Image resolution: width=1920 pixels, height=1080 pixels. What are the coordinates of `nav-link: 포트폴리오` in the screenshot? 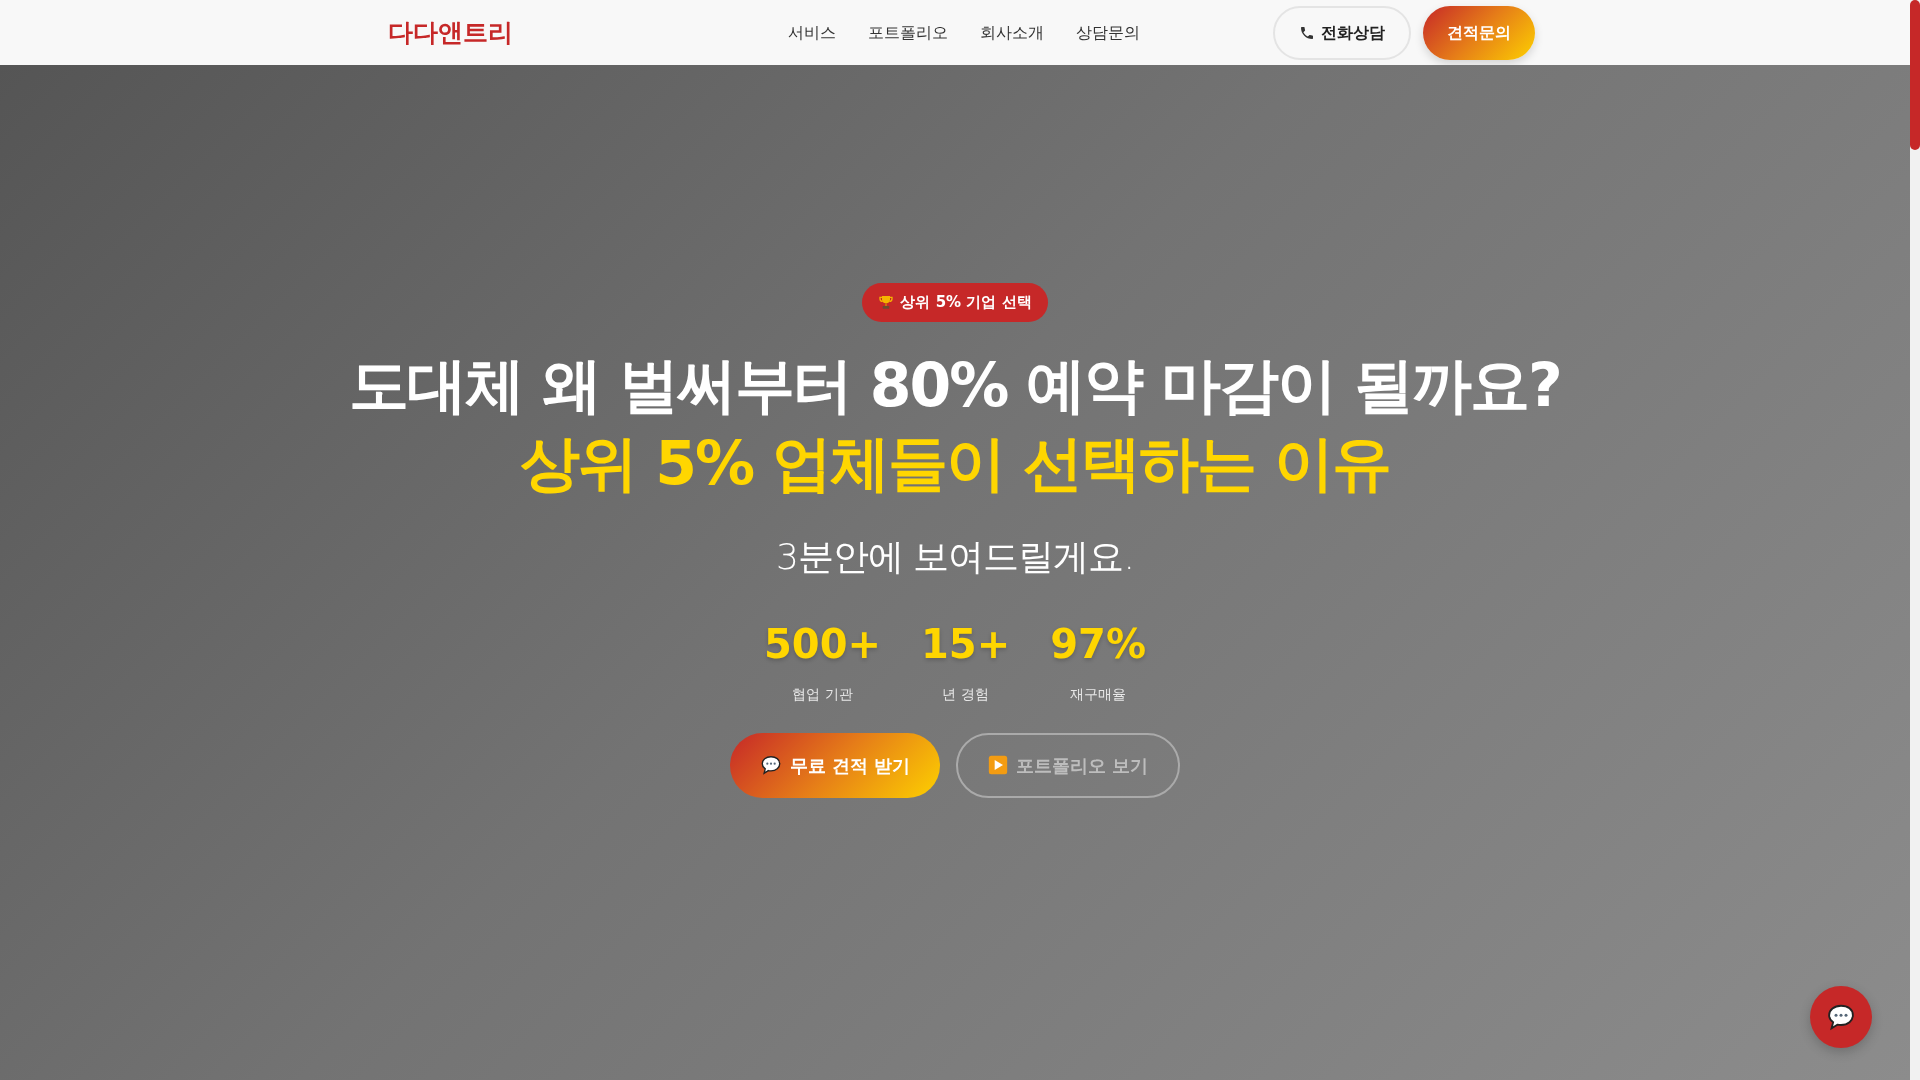 It's located at (908, 32).